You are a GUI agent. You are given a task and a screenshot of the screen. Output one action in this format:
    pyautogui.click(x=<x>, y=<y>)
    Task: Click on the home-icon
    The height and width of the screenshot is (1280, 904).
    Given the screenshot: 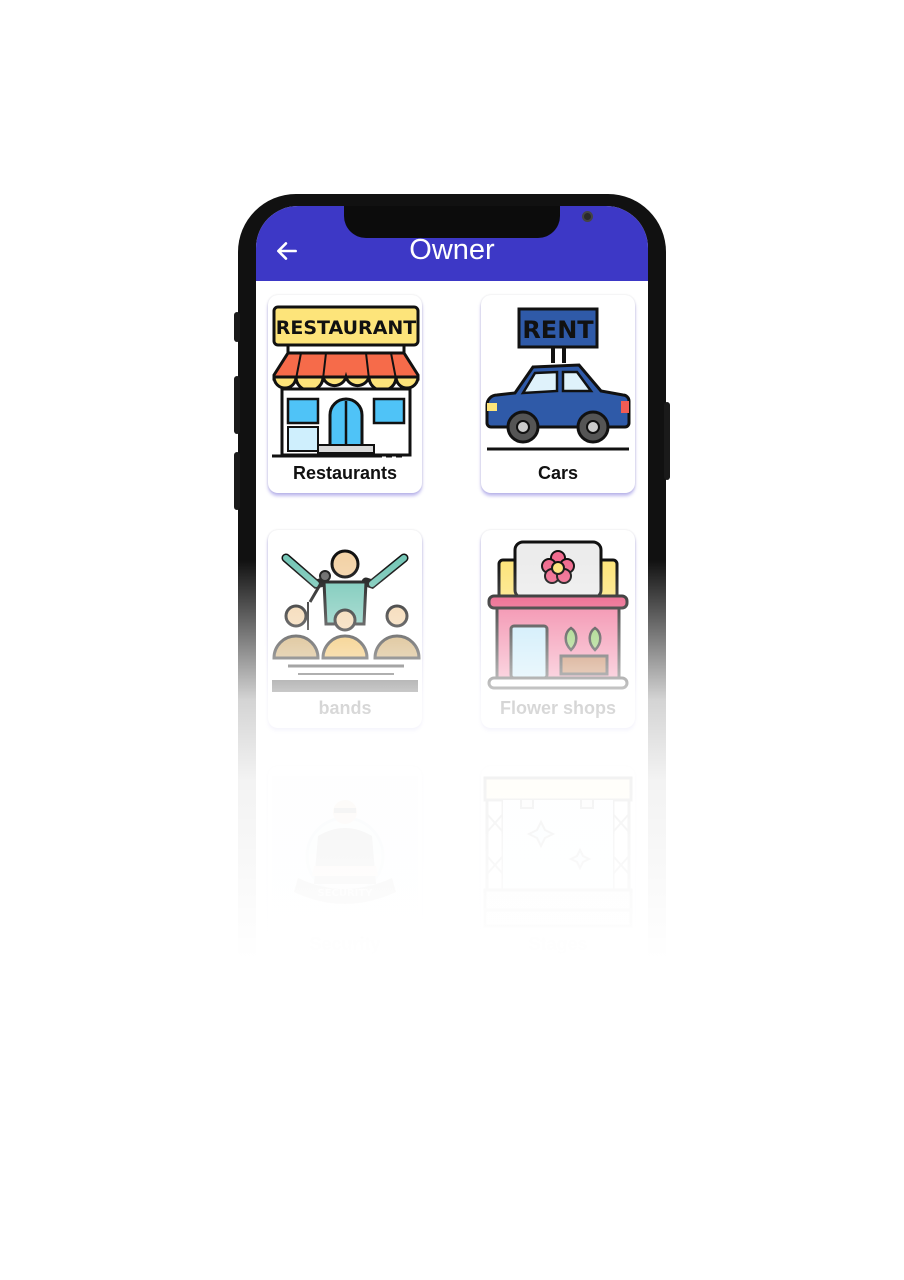 What is the action you would take?
    pyautogui.click(x=520, y=1022)
    